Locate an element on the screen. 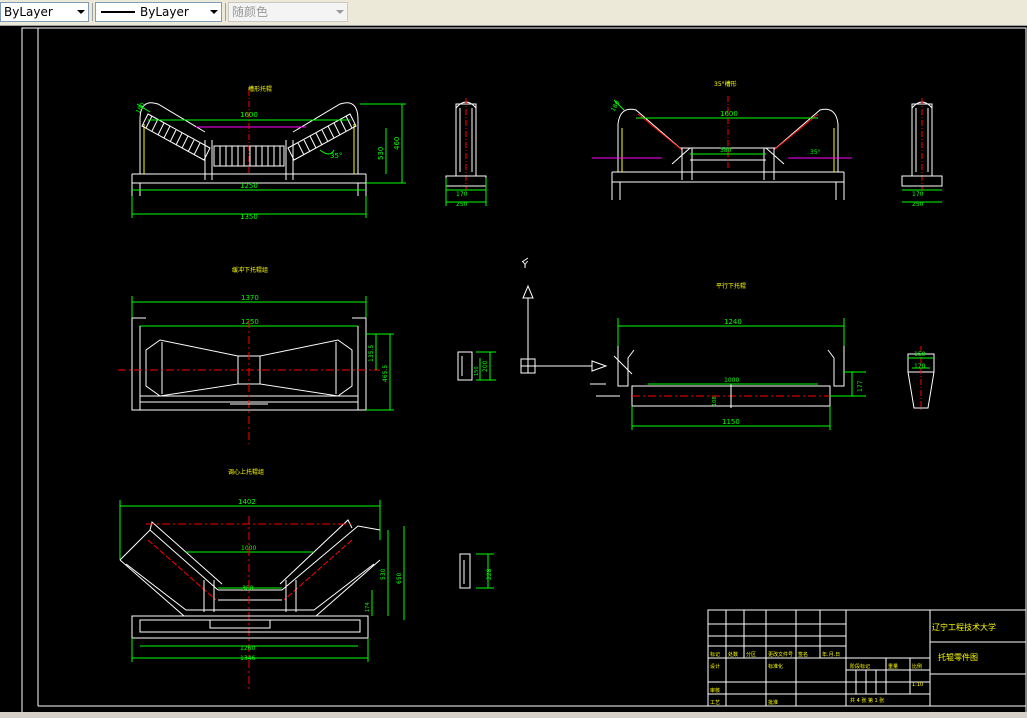 This screenshot has height=718, width=1027. color-dropdown: ByLayer is located at coordinates (44, 12).